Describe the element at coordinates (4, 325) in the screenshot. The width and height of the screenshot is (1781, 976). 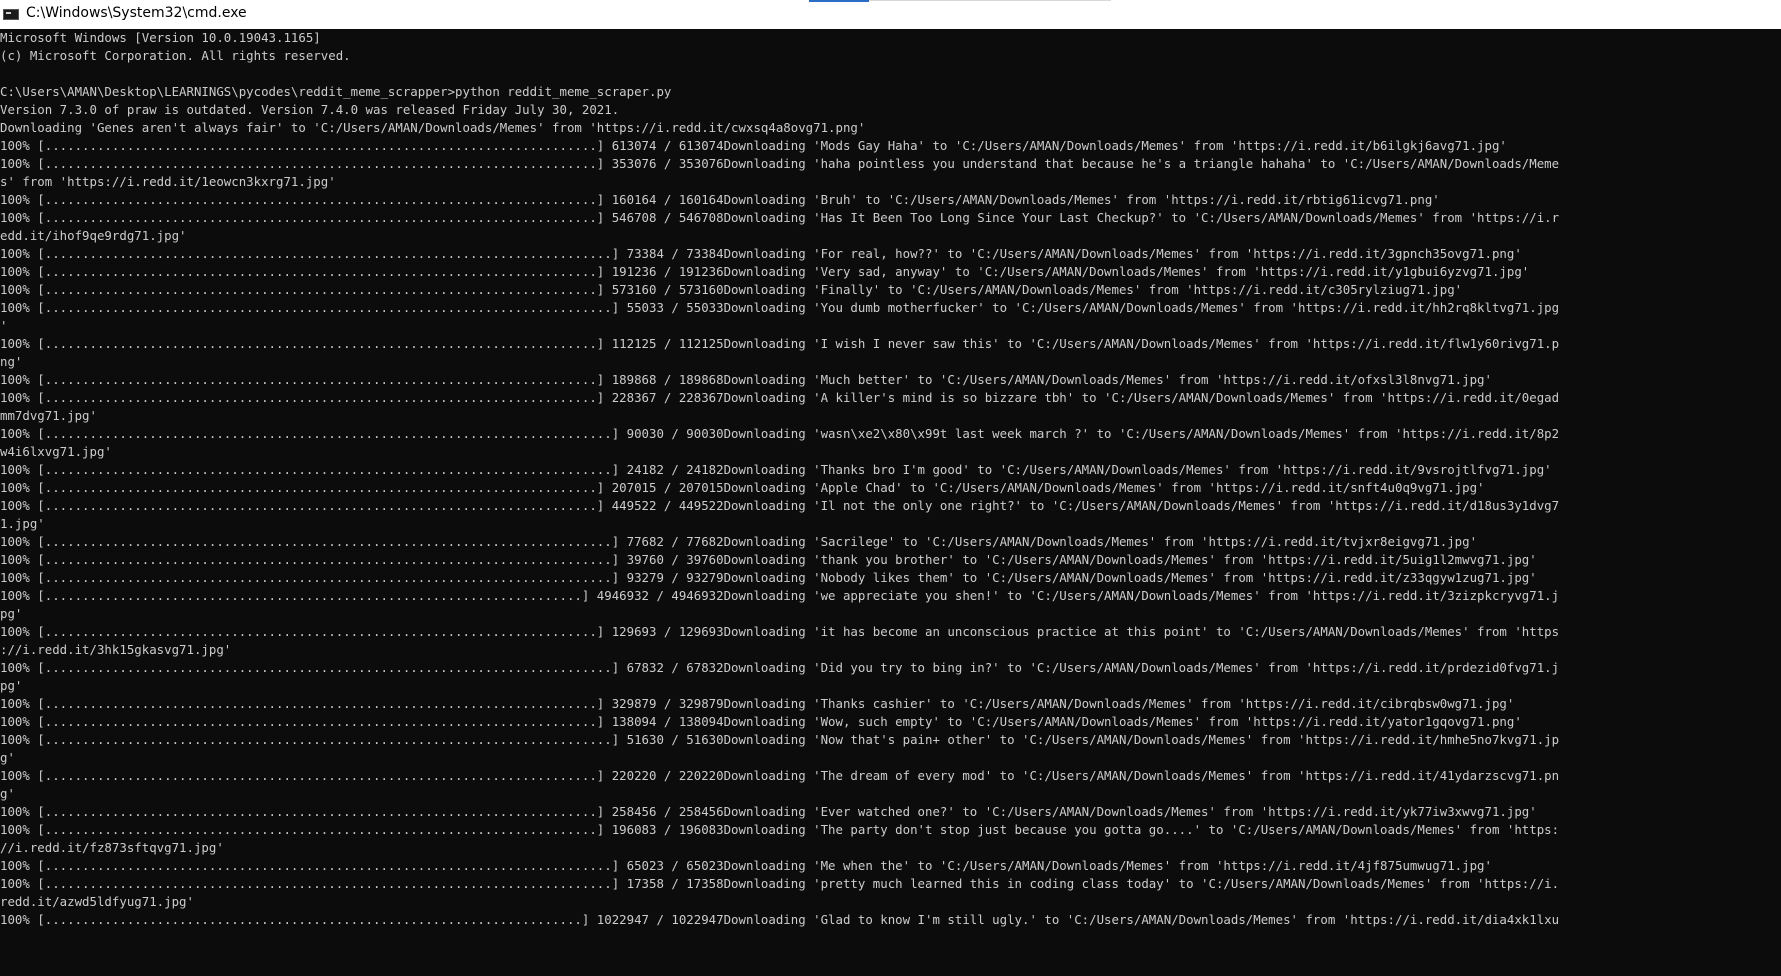
I see `console-line: '` at that location.